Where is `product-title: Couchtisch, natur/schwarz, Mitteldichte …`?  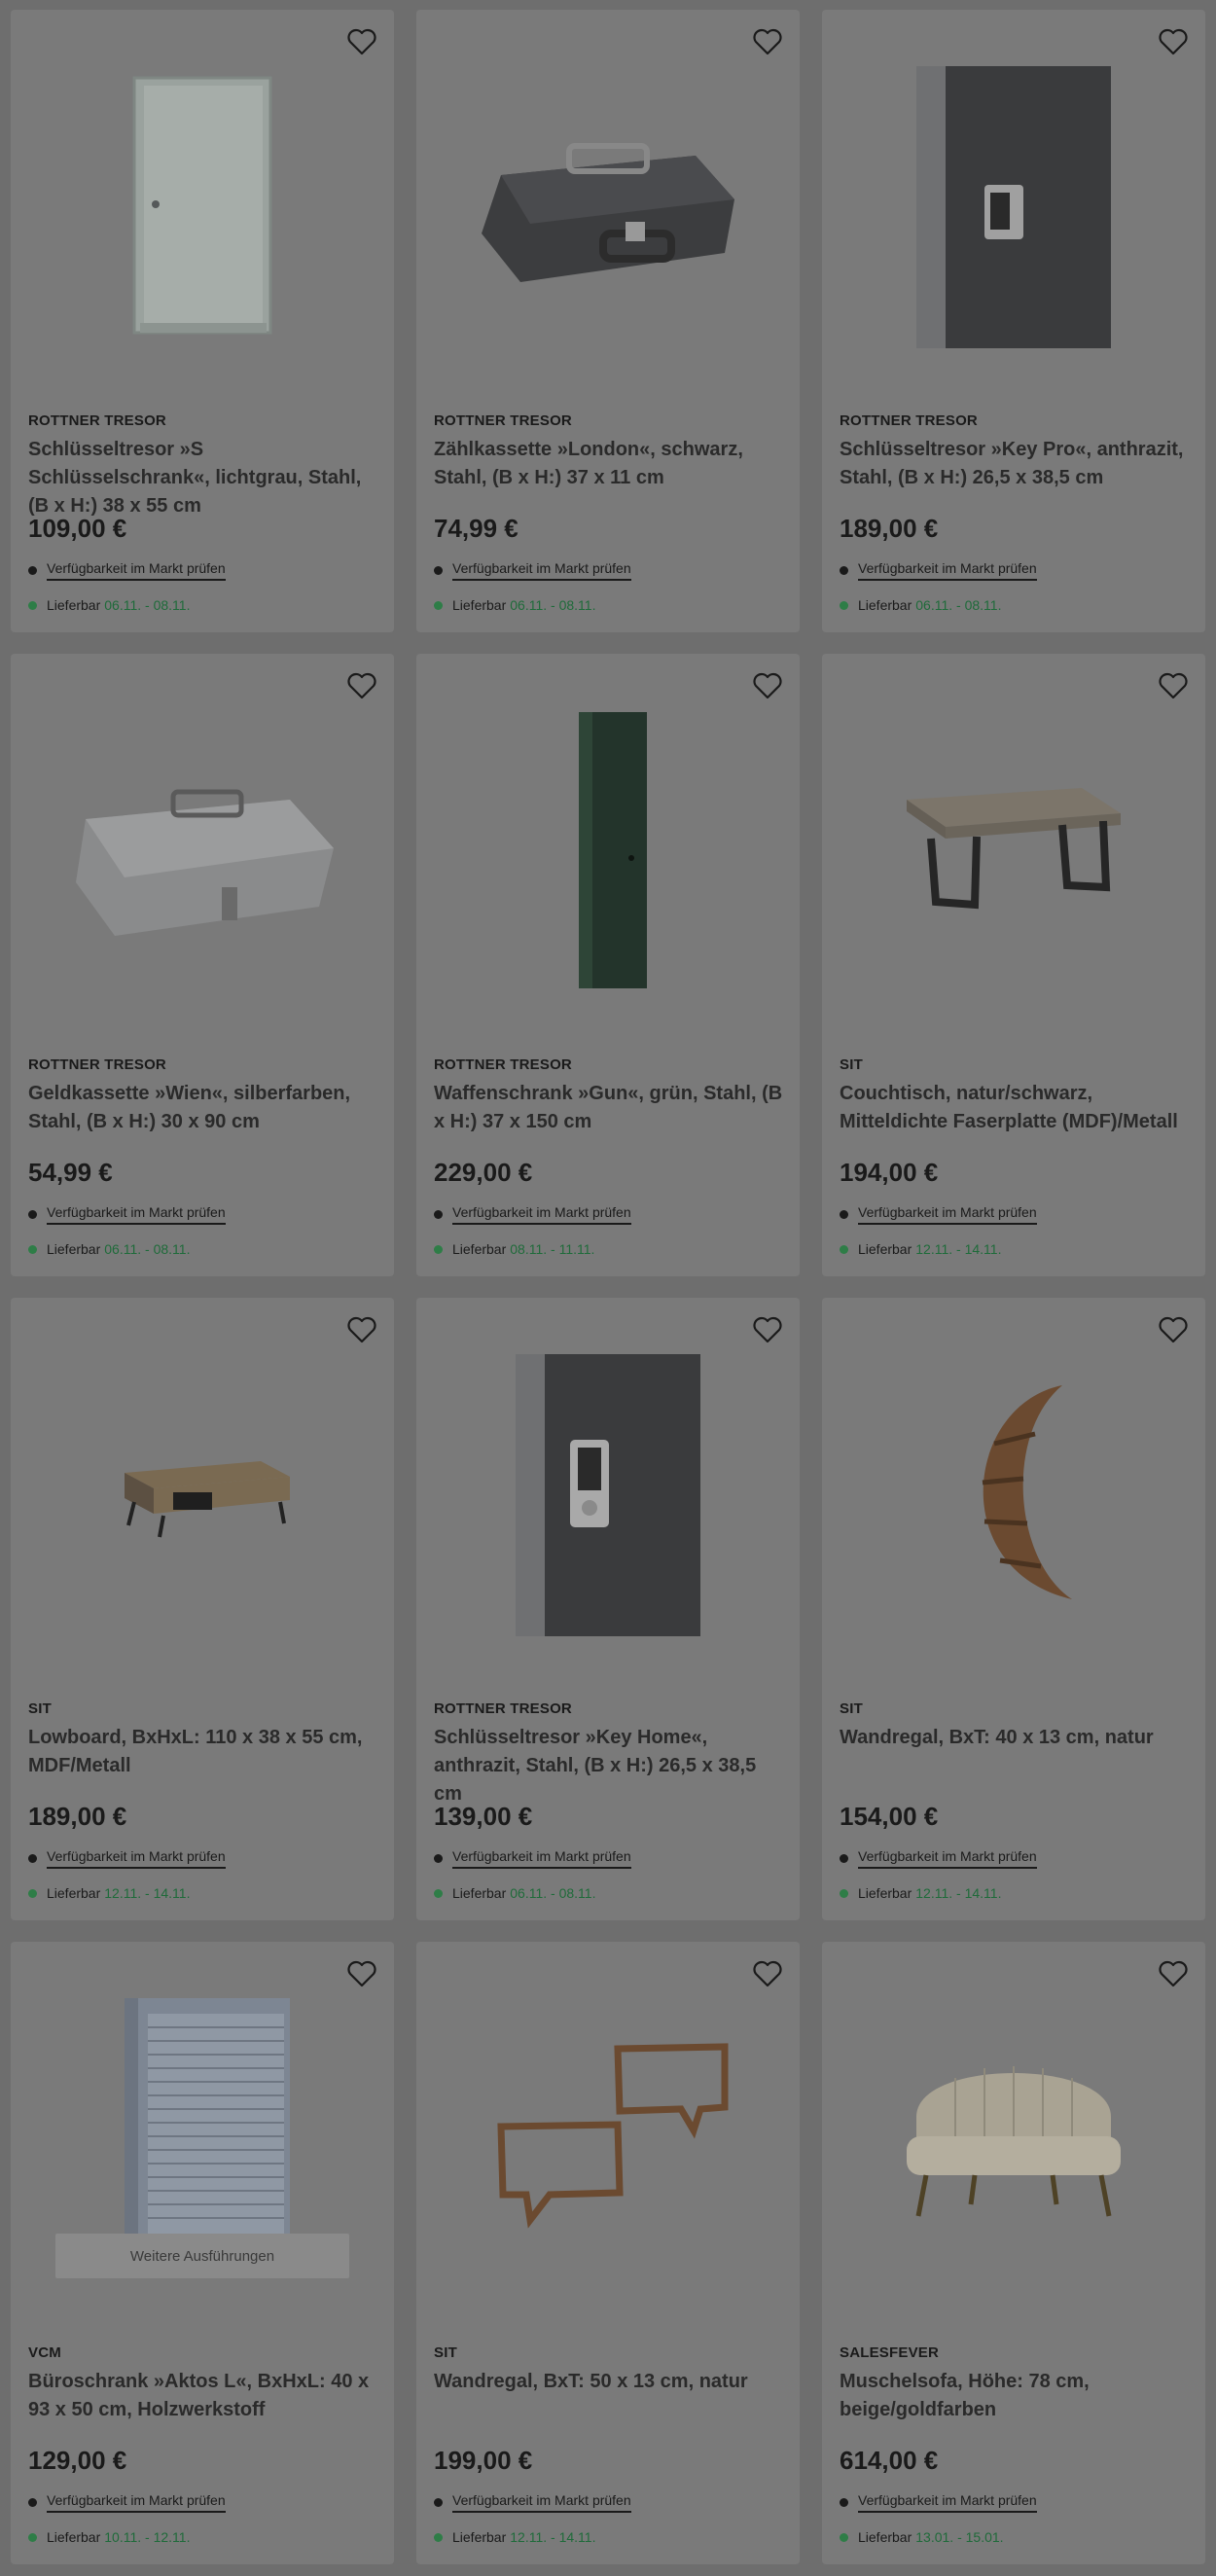 product-title: Couchtisch, natur/schwarz, Mitteldichte … is located at coordinates (1015, 1108).